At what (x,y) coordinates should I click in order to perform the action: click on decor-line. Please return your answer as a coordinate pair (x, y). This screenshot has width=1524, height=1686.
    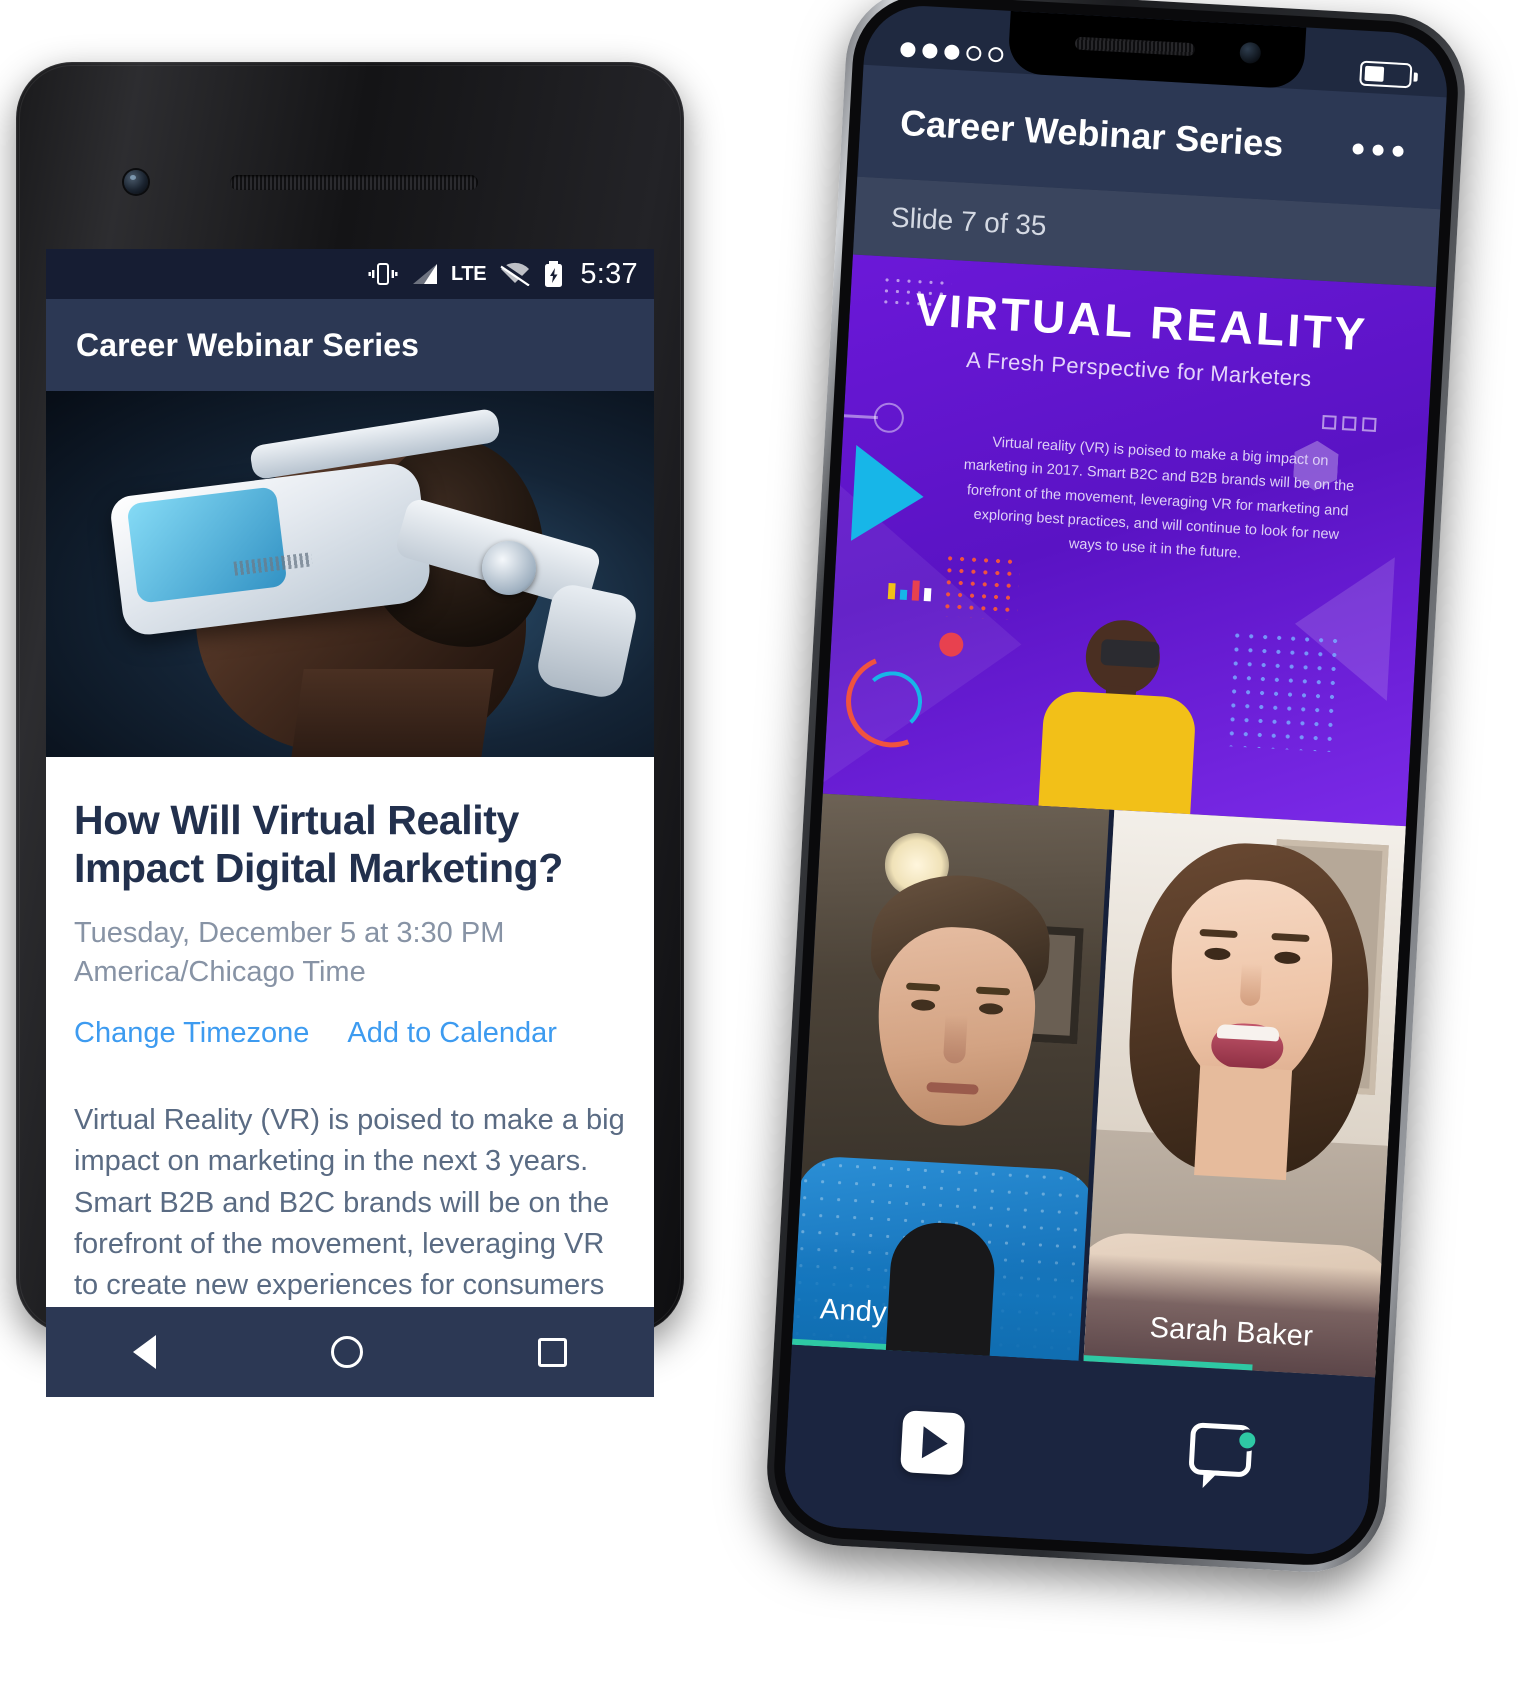
    Looking at the image, I should click on (860, 416).